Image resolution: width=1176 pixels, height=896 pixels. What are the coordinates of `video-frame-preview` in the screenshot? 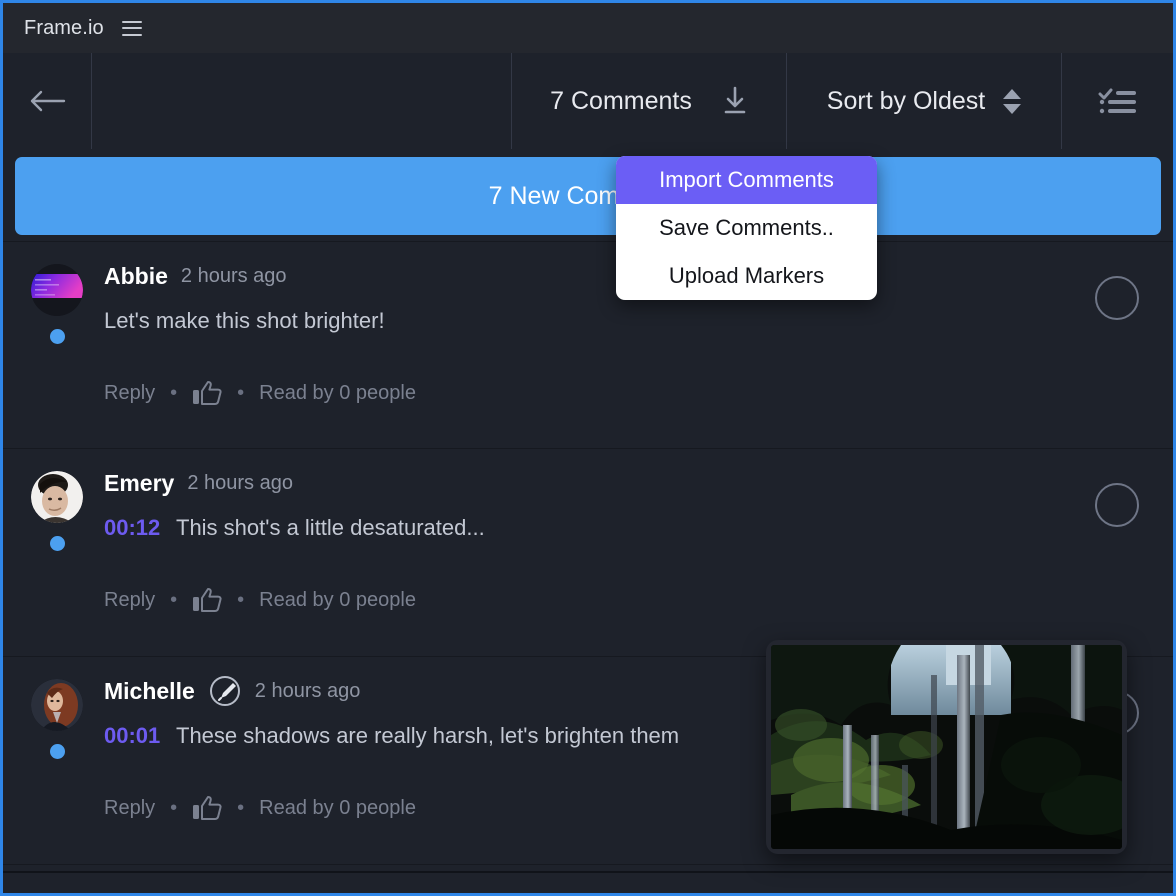 It's located at (946, 747).